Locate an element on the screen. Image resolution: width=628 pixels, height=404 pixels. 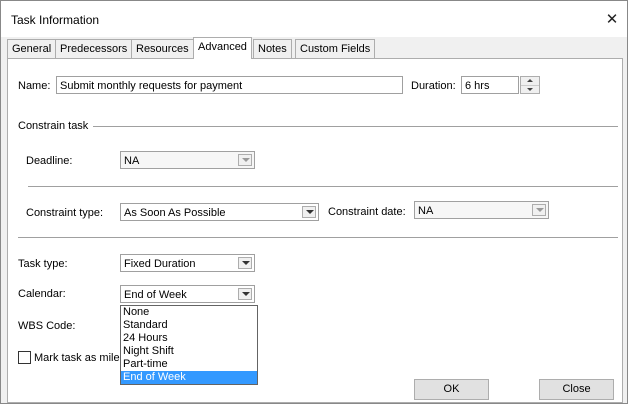
calendar-option: Part-time is located at coordinates (189, 364).